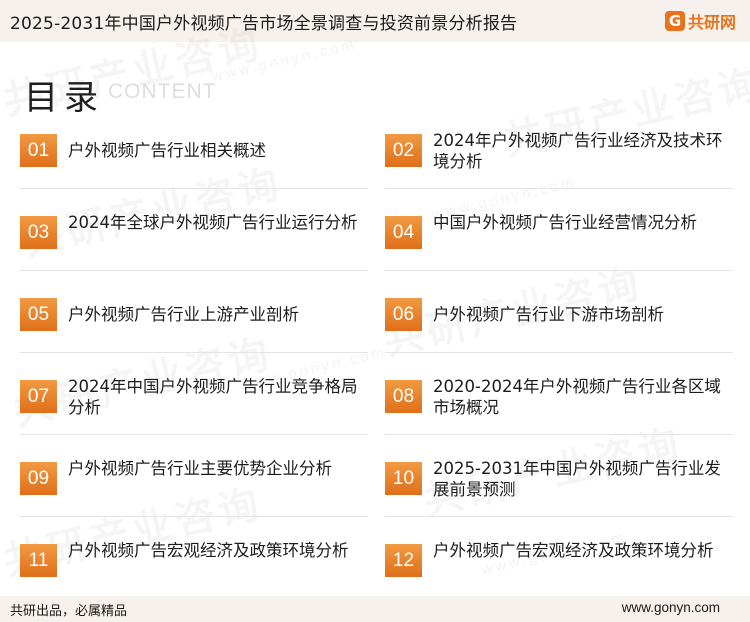 The image size is (750, 622). Describe the element at coordinates (194, 485) in the screenshot. I see `toc-item: 09 户外视频广告行业主要优势企业分析` at that location.